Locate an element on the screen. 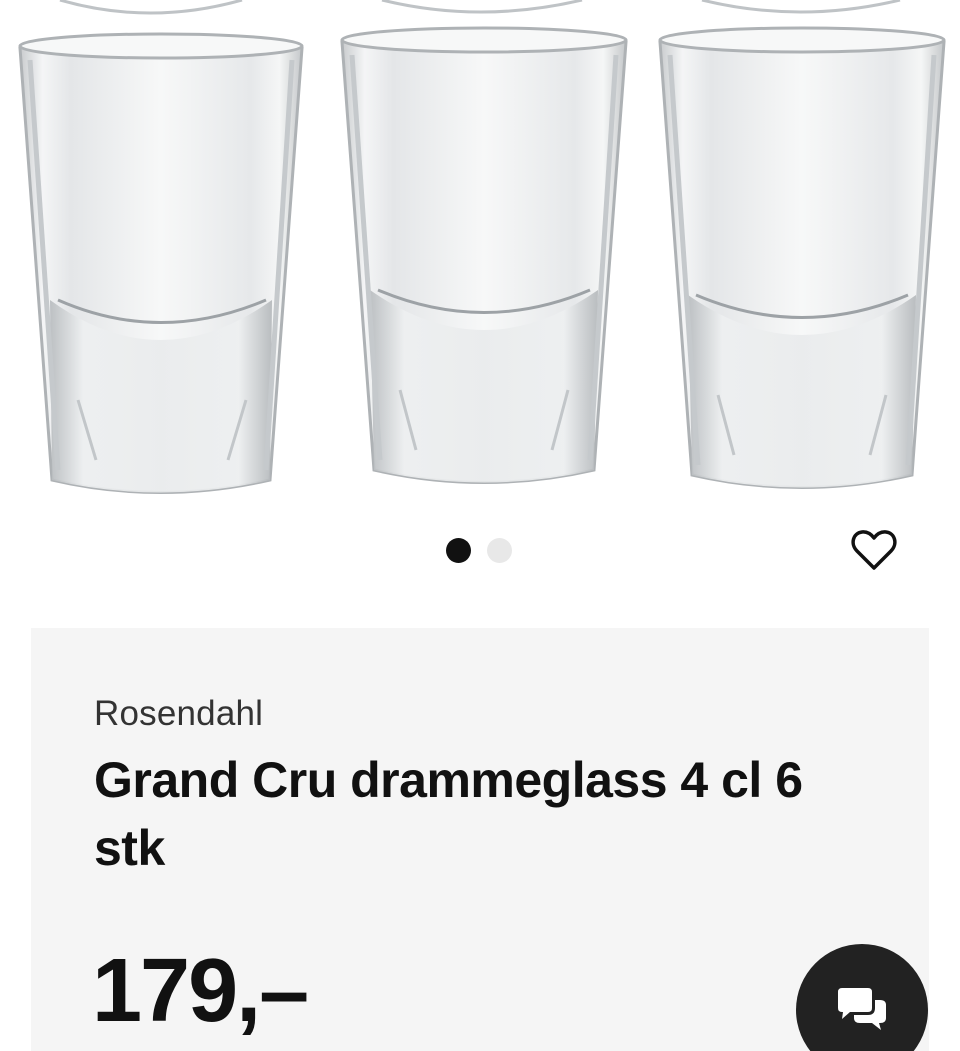  gallery-pagination is located at coordinates (479, 550).